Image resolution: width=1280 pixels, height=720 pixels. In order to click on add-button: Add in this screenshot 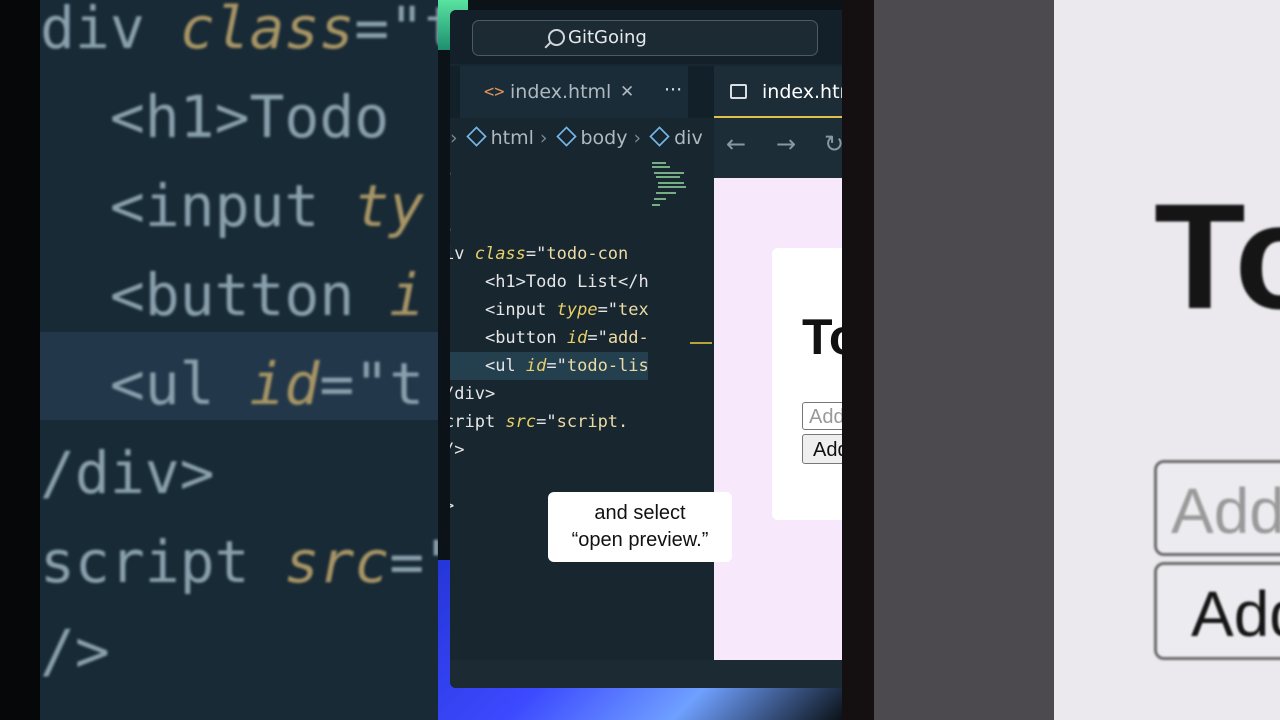, I will do `click(822, 449)`.